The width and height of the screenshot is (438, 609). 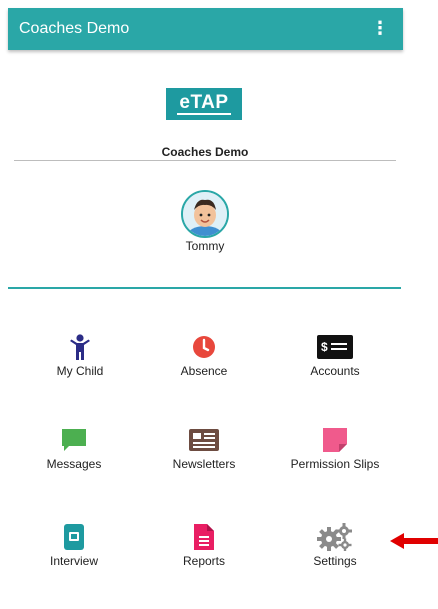 What do you see at coordinates (74, 440) in the screenshot?
I see `message-icon` at bounding box center [74, 440].